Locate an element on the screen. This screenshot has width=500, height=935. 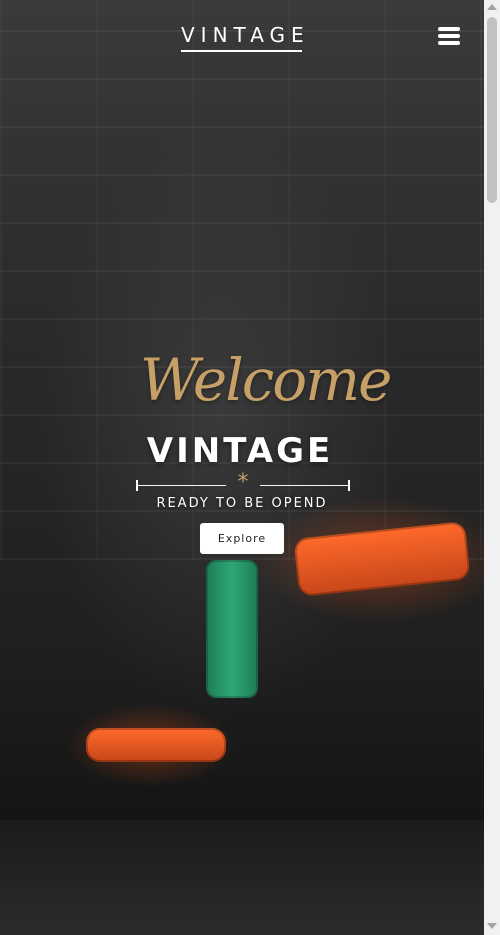
explore-button: Explore is located at coordinates (242, 538).